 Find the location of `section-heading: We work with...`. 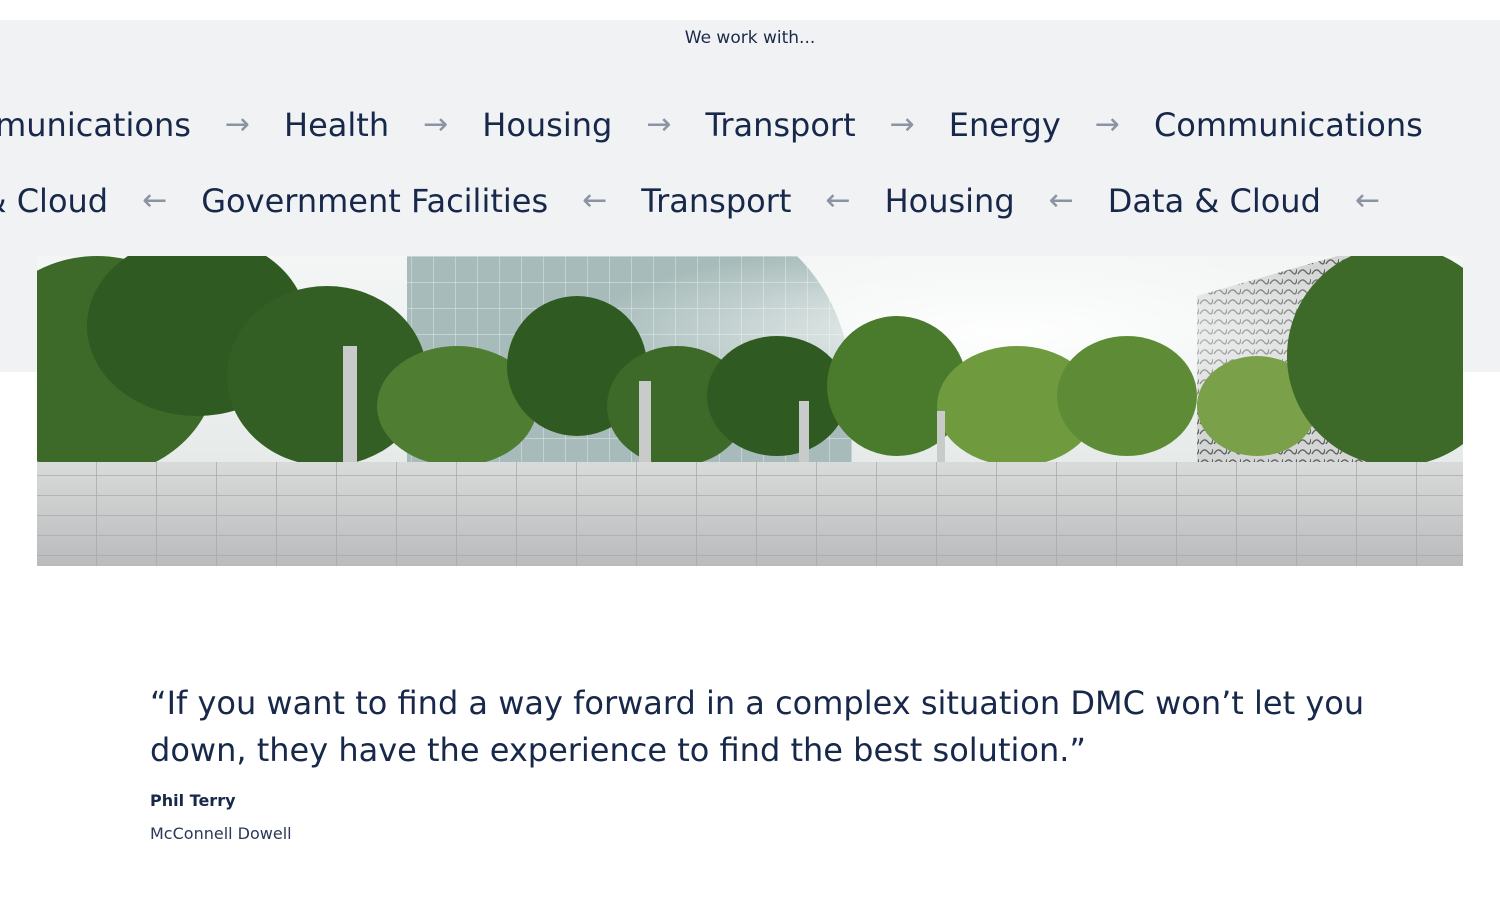

section-heading: We work with... is located at coordinates (750, 38).